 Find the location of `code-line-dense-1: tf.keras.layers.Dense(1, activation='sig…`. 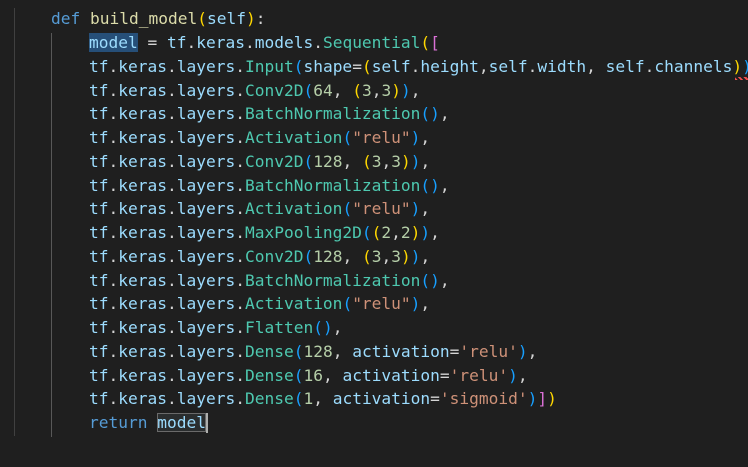

code-line-dense-1: tf.keras.layers.Dense(1, activation='sig… is located at coordinates (323, 399).